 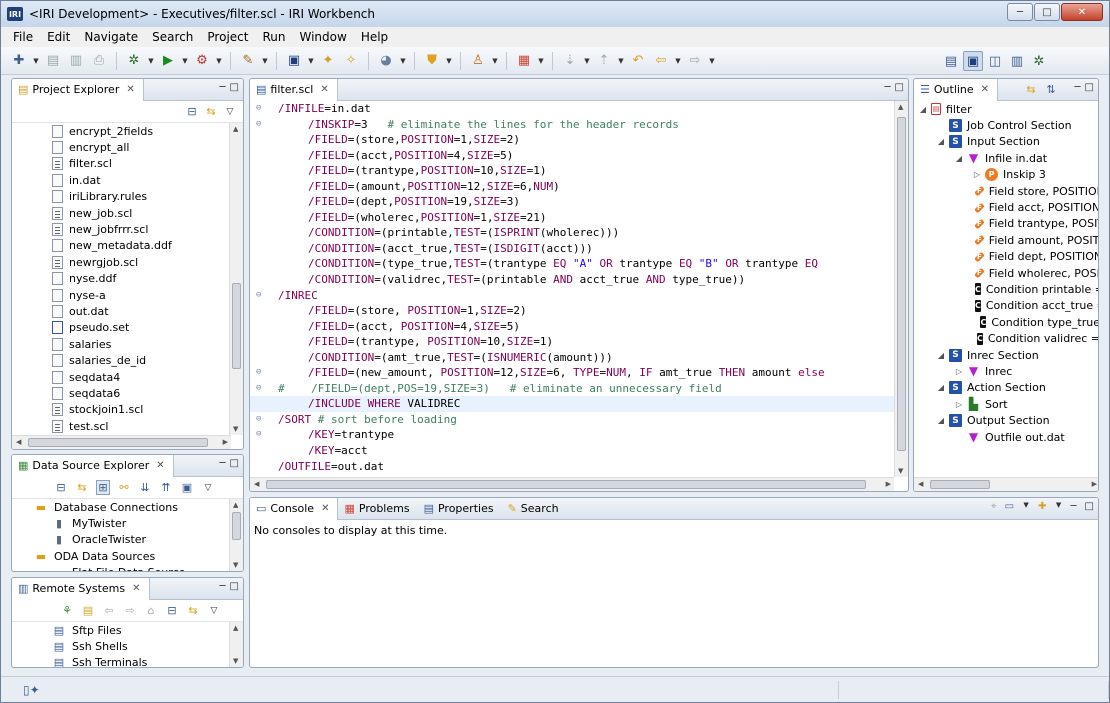 What do you see at coordinates (1008, 240) in the screenshot?
I see `outline-item: F Field amount, POSIT.` at bounding box center [1008, 240].